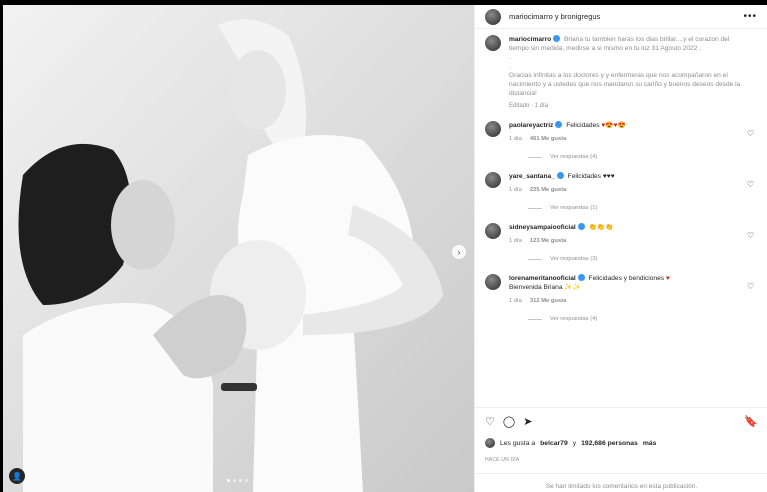 The width and height of the screenshot is (767, 492). What do you see at coordinates (239, 387) in the screenshot?
I see `man-bracelet` at bounding box center [239, 387].